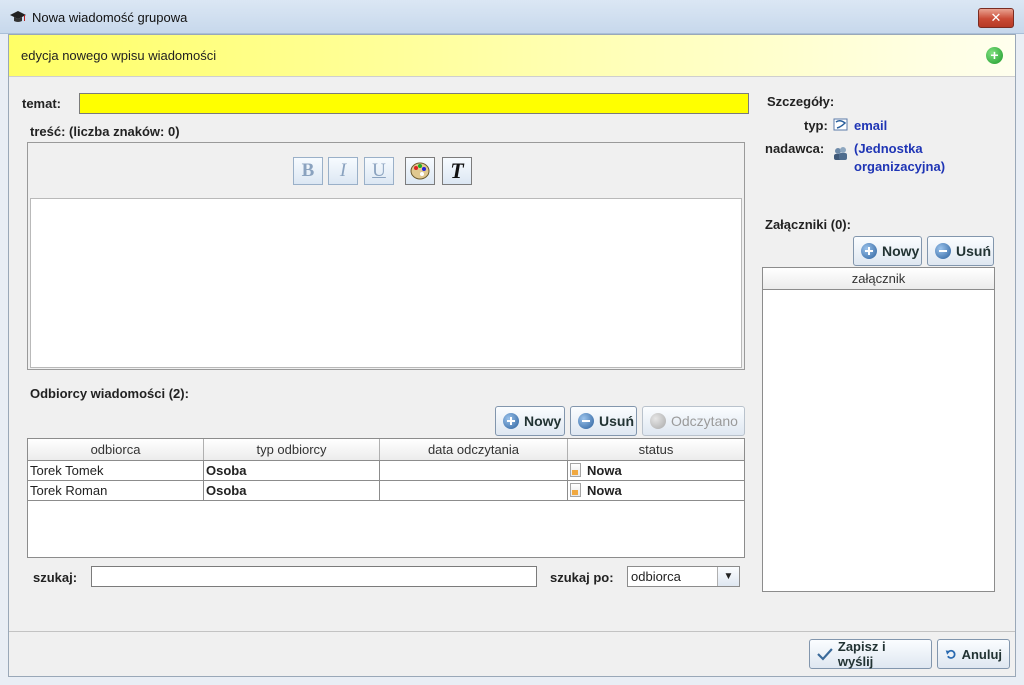 The width and height of the screenshot is (1024, 685). What do you see at coordinates (878, 429) in the screenshot?
I see `attachments-table: załącznik` at bounding box center [878, 429].